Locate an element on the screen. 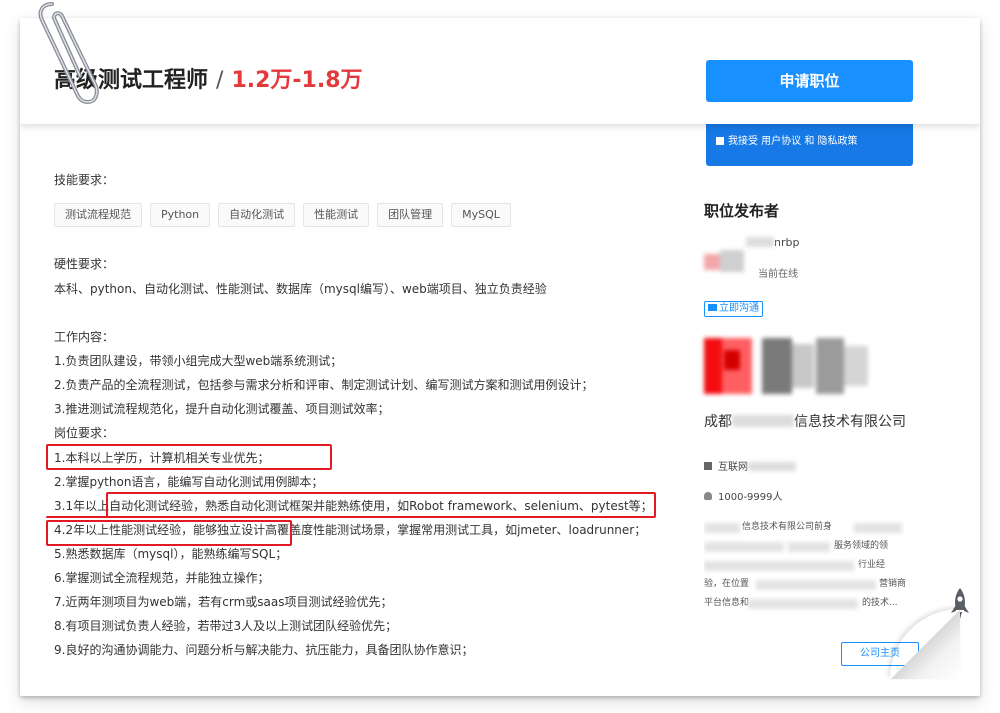 Image resolution: width=1000 pixels, height=713 pixels. chat-icon is located at coordinates (712, 307).